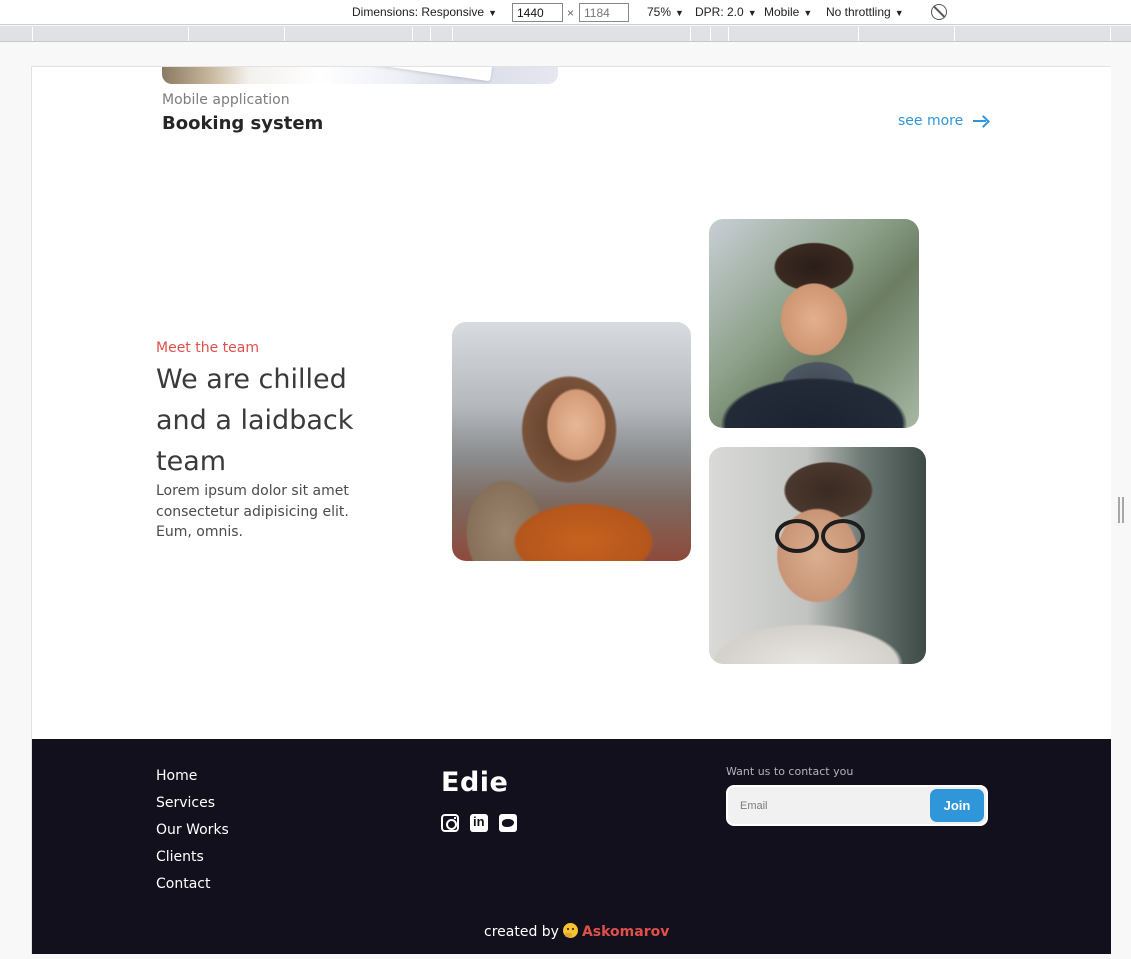  What do you see at coordinates (939, 12) in the screenshot?
I see `rotate-icon` at bounding box center [939, 12].